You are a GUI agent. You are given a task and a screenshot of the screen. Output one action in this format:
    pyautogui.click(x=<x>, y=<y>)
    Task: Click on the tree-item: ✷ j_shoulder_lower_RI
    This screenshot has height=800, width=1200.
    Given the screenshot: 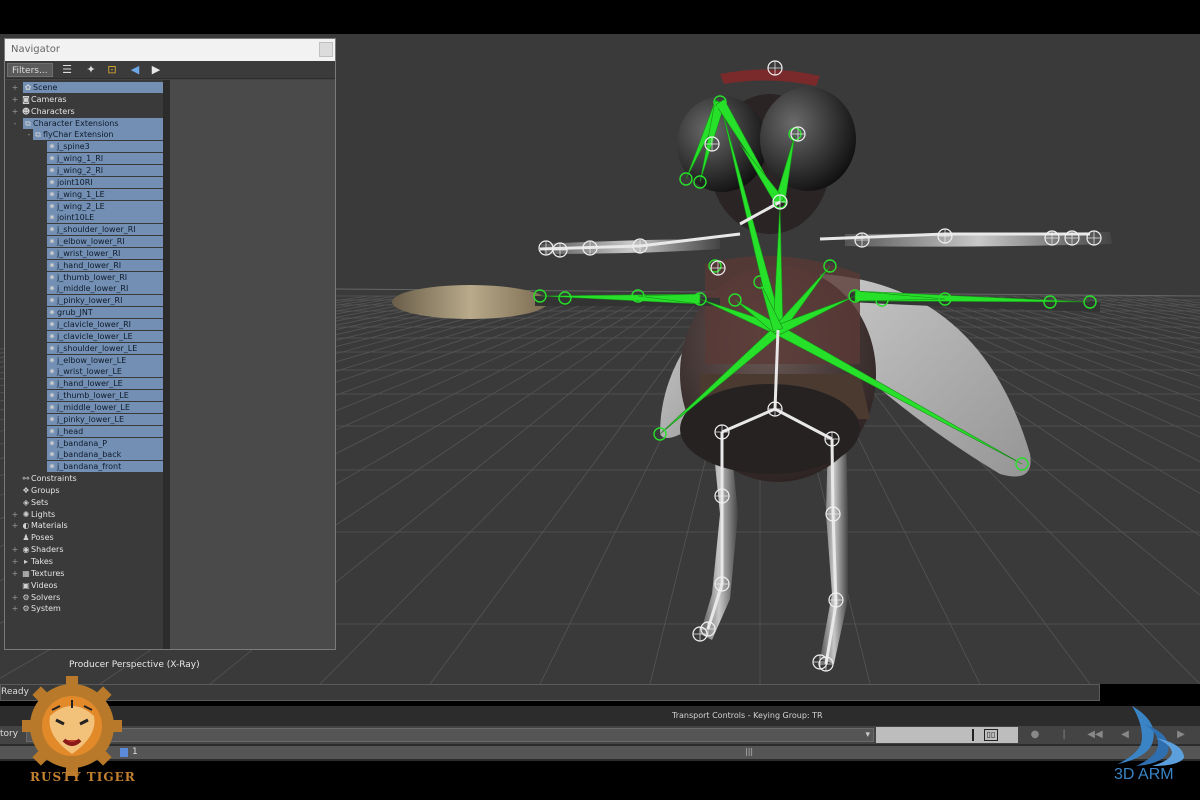 What is the action you would take?
    pyautogui.click(x=105, y=230)
    